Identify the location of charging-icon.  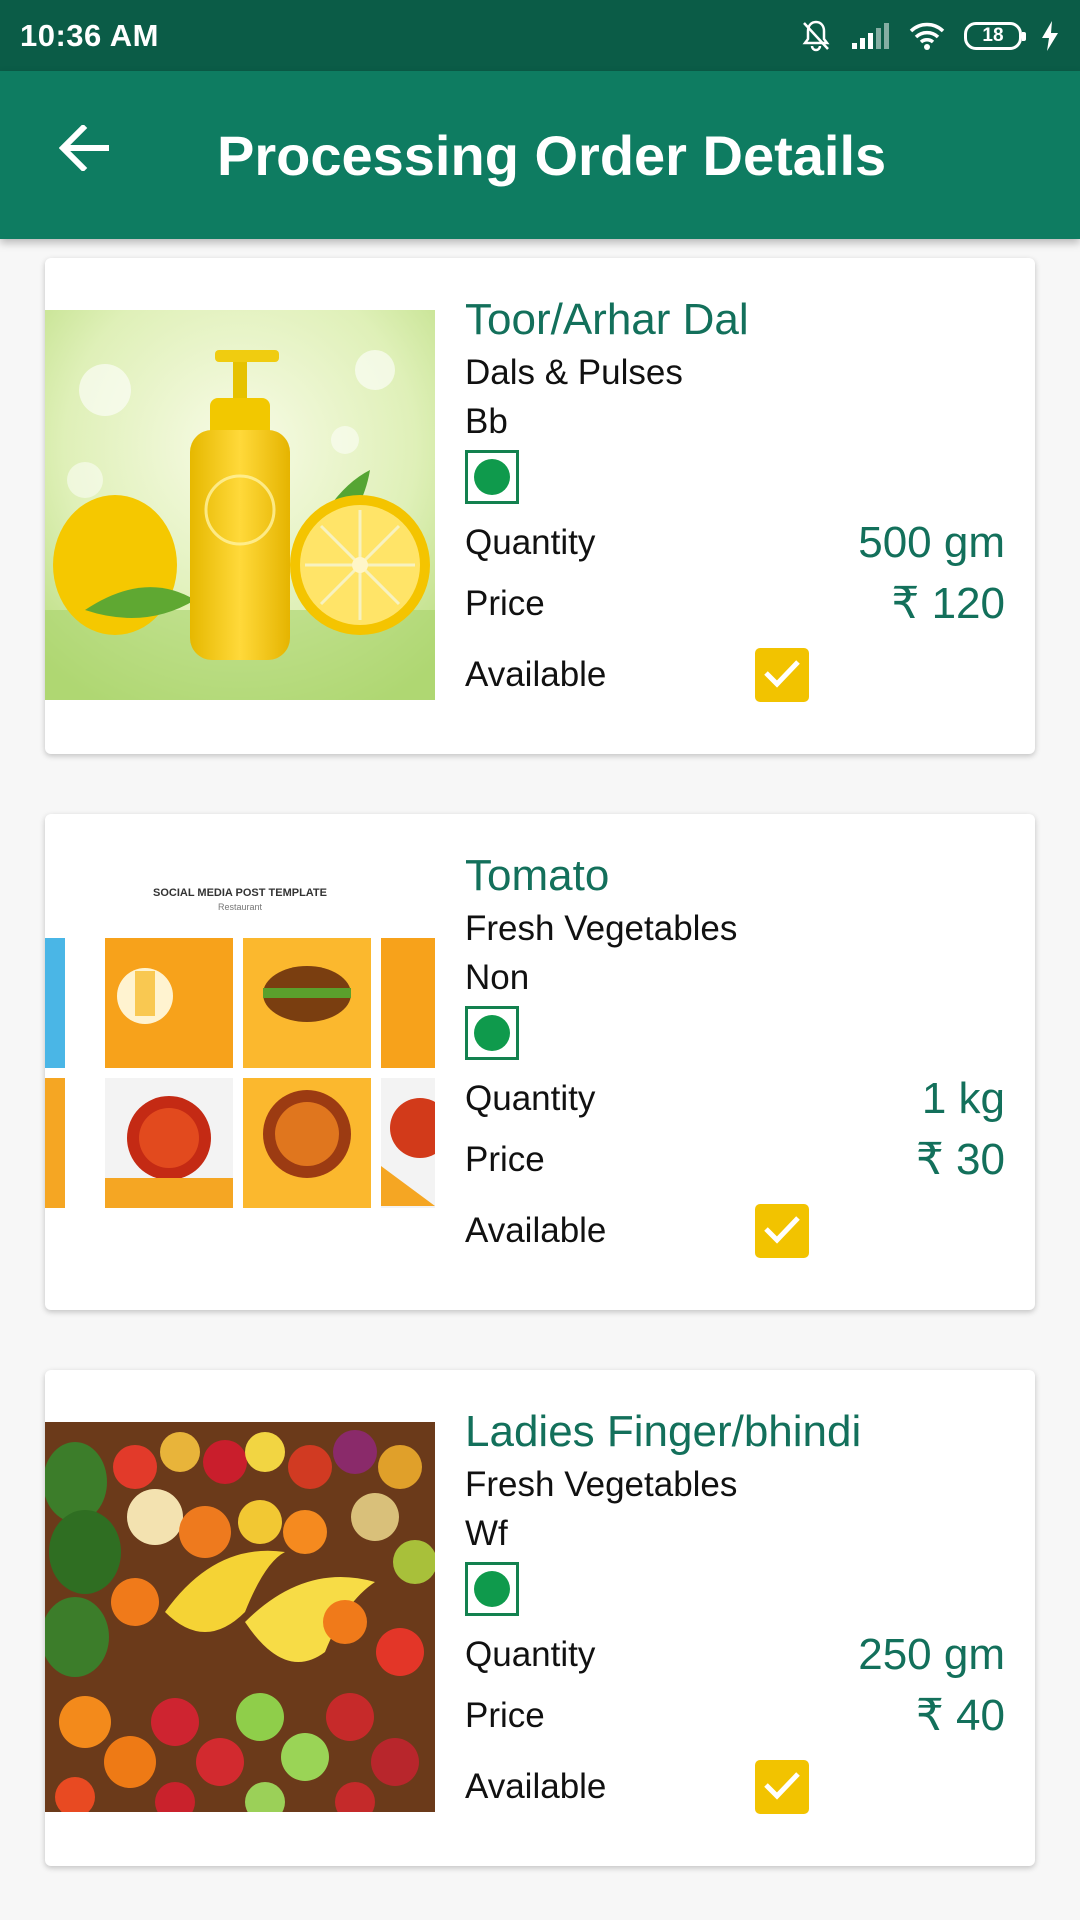
(1050, 36).